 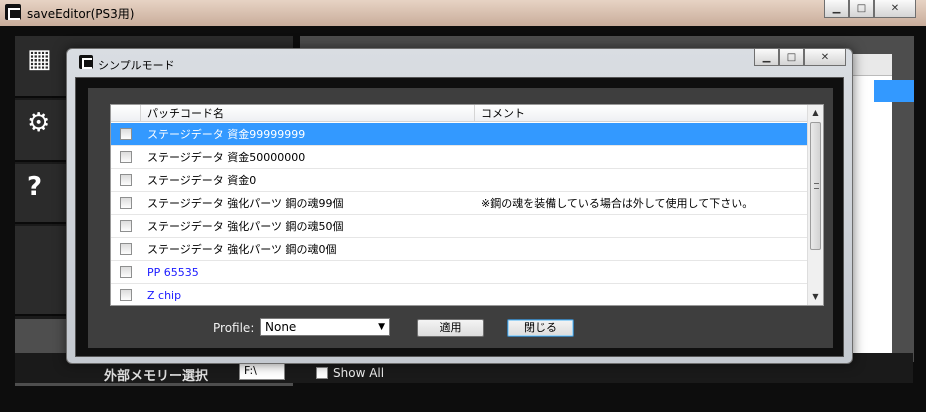 What do you see at coordinates (156, 376) in the screenshot?
I see `external-memory-label: 外部メモリー選択` at bounding box center [156, 376].